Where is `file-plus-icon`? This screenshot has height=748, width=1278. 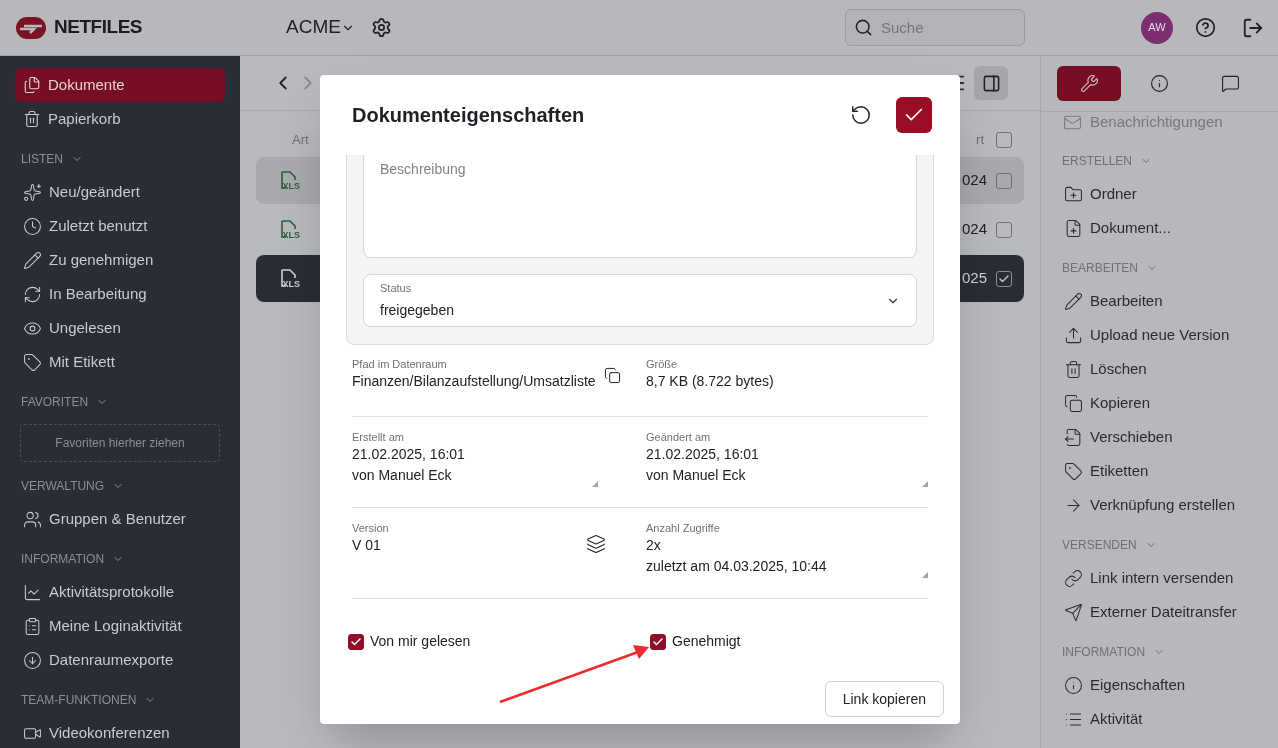 file-plus-icon is located at coordinates (1073, 228).